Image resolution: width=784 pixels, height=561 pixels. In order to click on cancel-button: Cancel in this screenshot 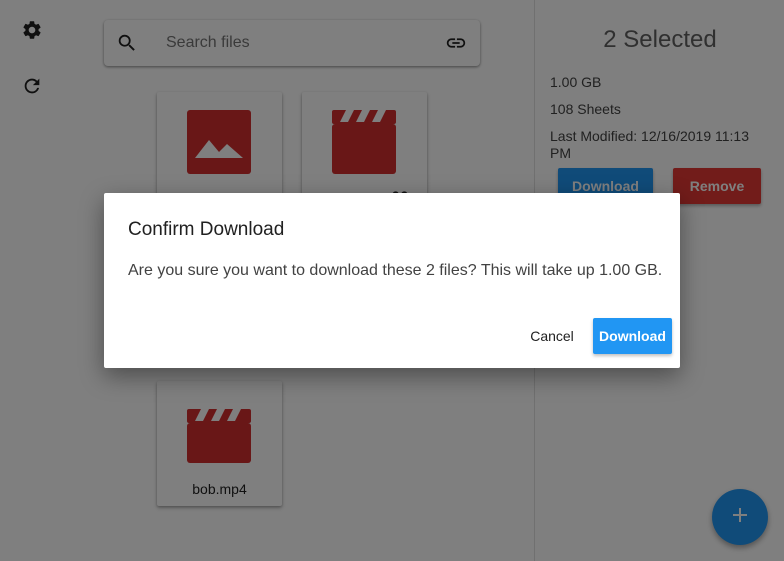, I will do `click(552, 336)`.